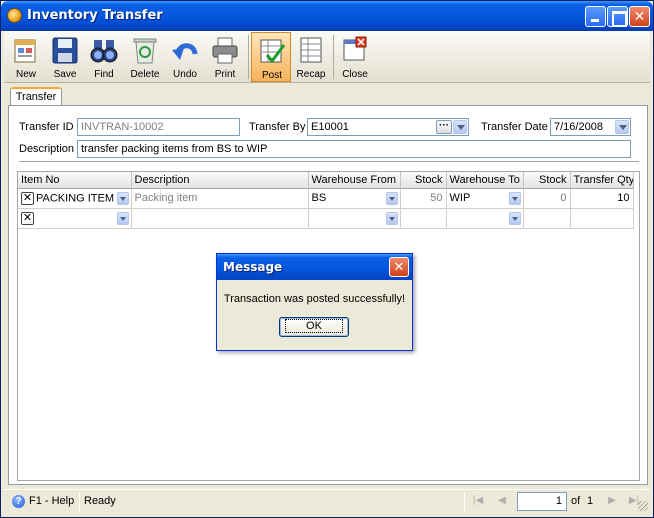  Describe the element at coordinates (617, 16) in the screenshot. I see `maximize-button` at that location.